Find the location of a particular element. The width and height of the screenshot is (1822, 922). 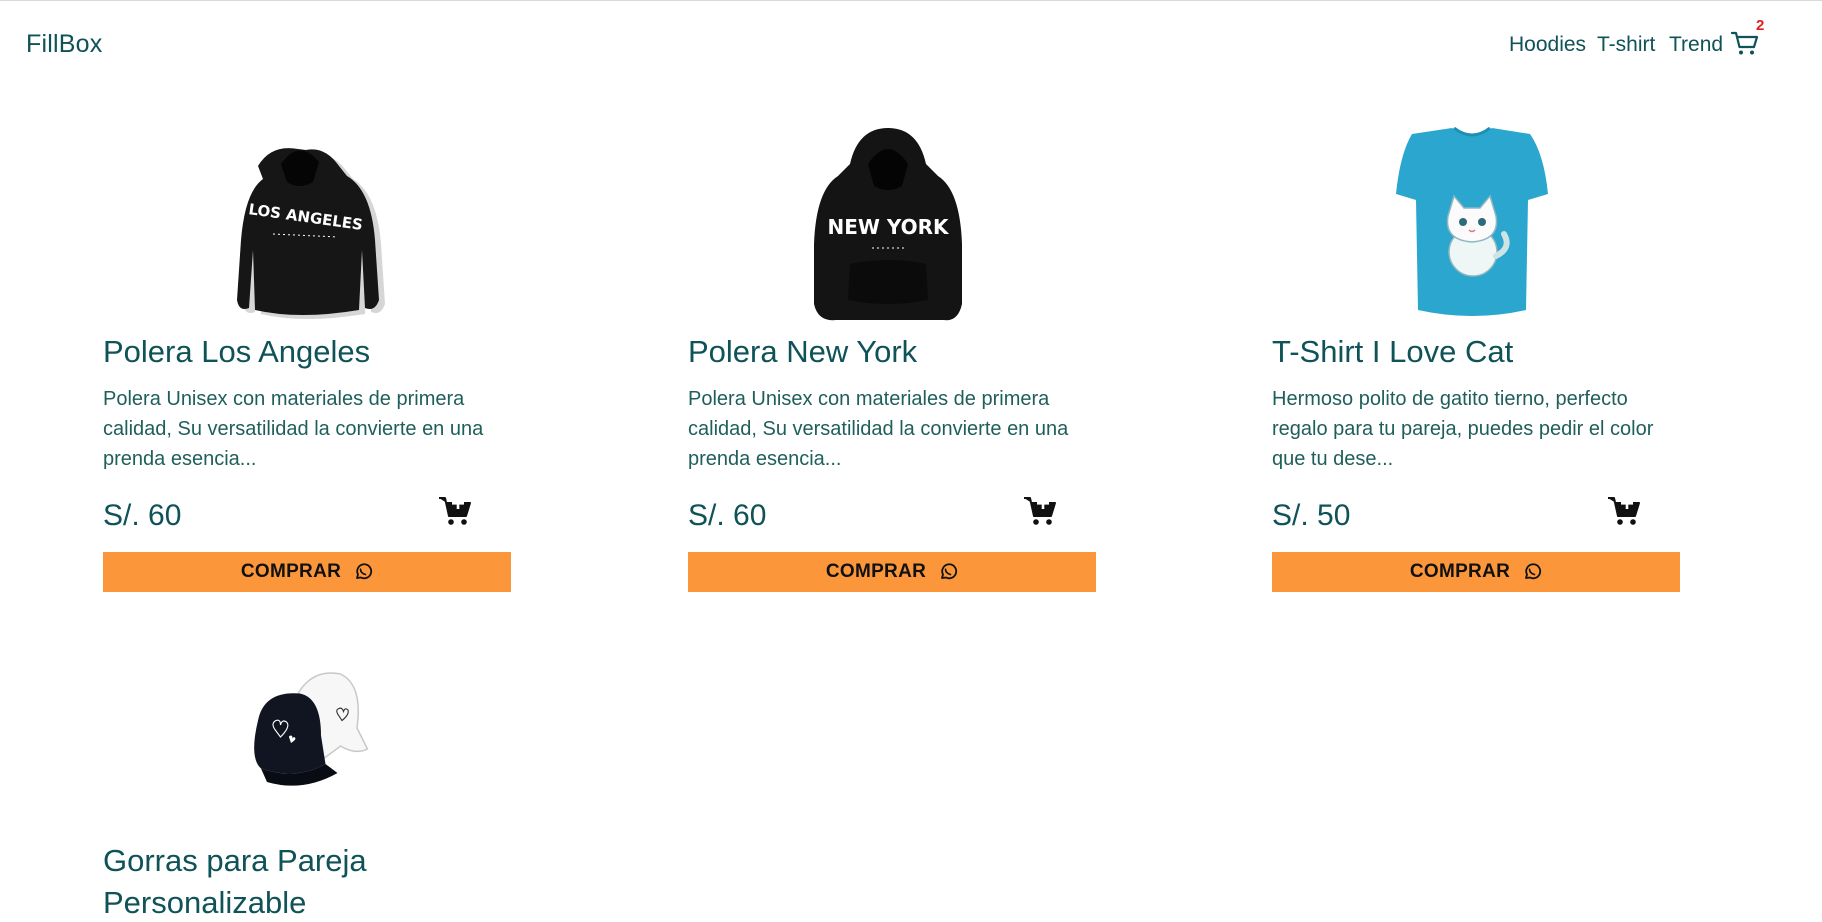

top-border is located at coordinates (911, 0).